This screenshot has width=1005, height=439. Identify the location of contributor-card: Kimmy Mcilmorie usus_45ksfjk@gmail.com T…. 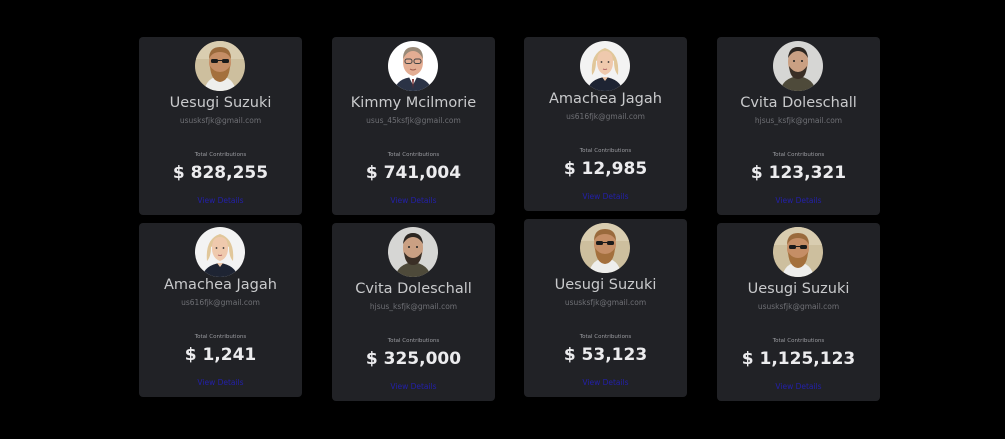
(413, 126).